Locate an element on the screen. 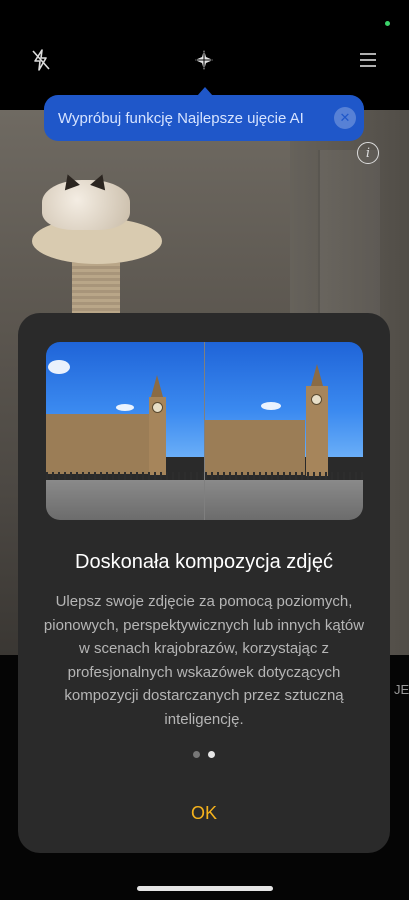 This screenshot has width=409, height=900. camera-mode-label: JE is located at coordinates (401, 689).